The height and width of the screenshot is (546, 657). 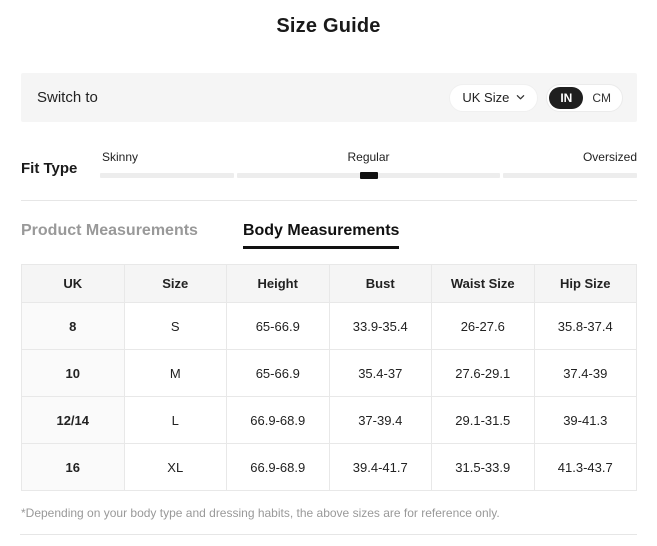 I want to click on tab-product-measurements: Product Measurements, so click(x=109, y=235).